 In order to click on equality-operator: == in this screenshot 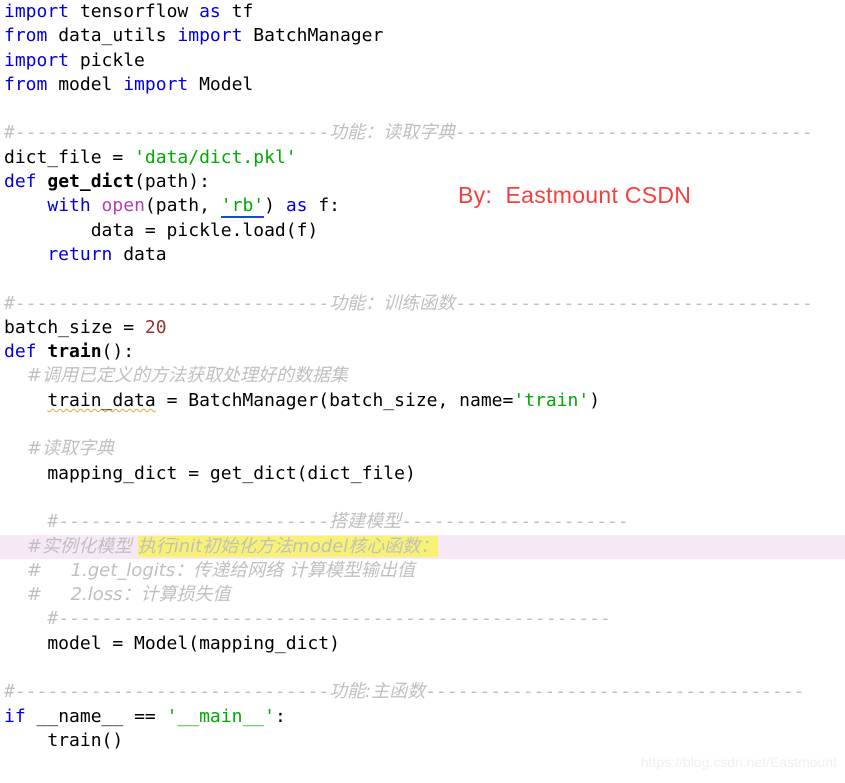, I will do `click(150, 716)`.